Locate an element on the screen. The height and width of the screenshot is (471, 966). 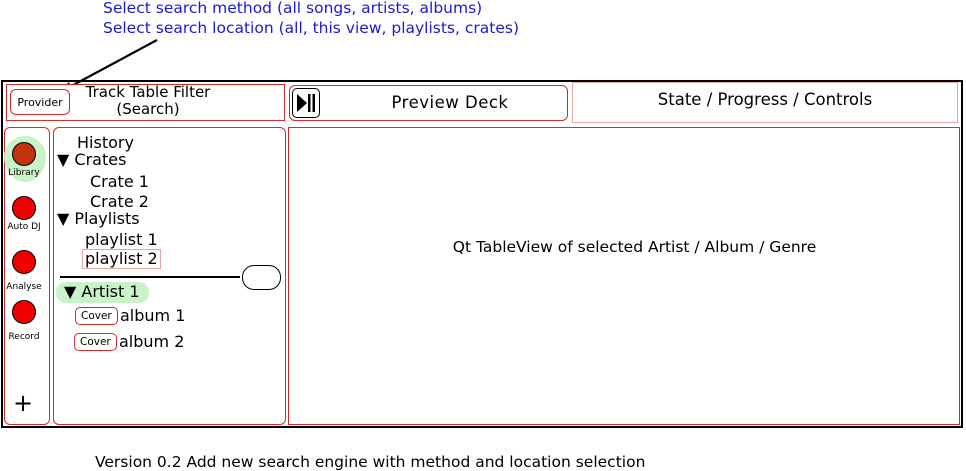
library-icon is located at coordinates (24, 154).